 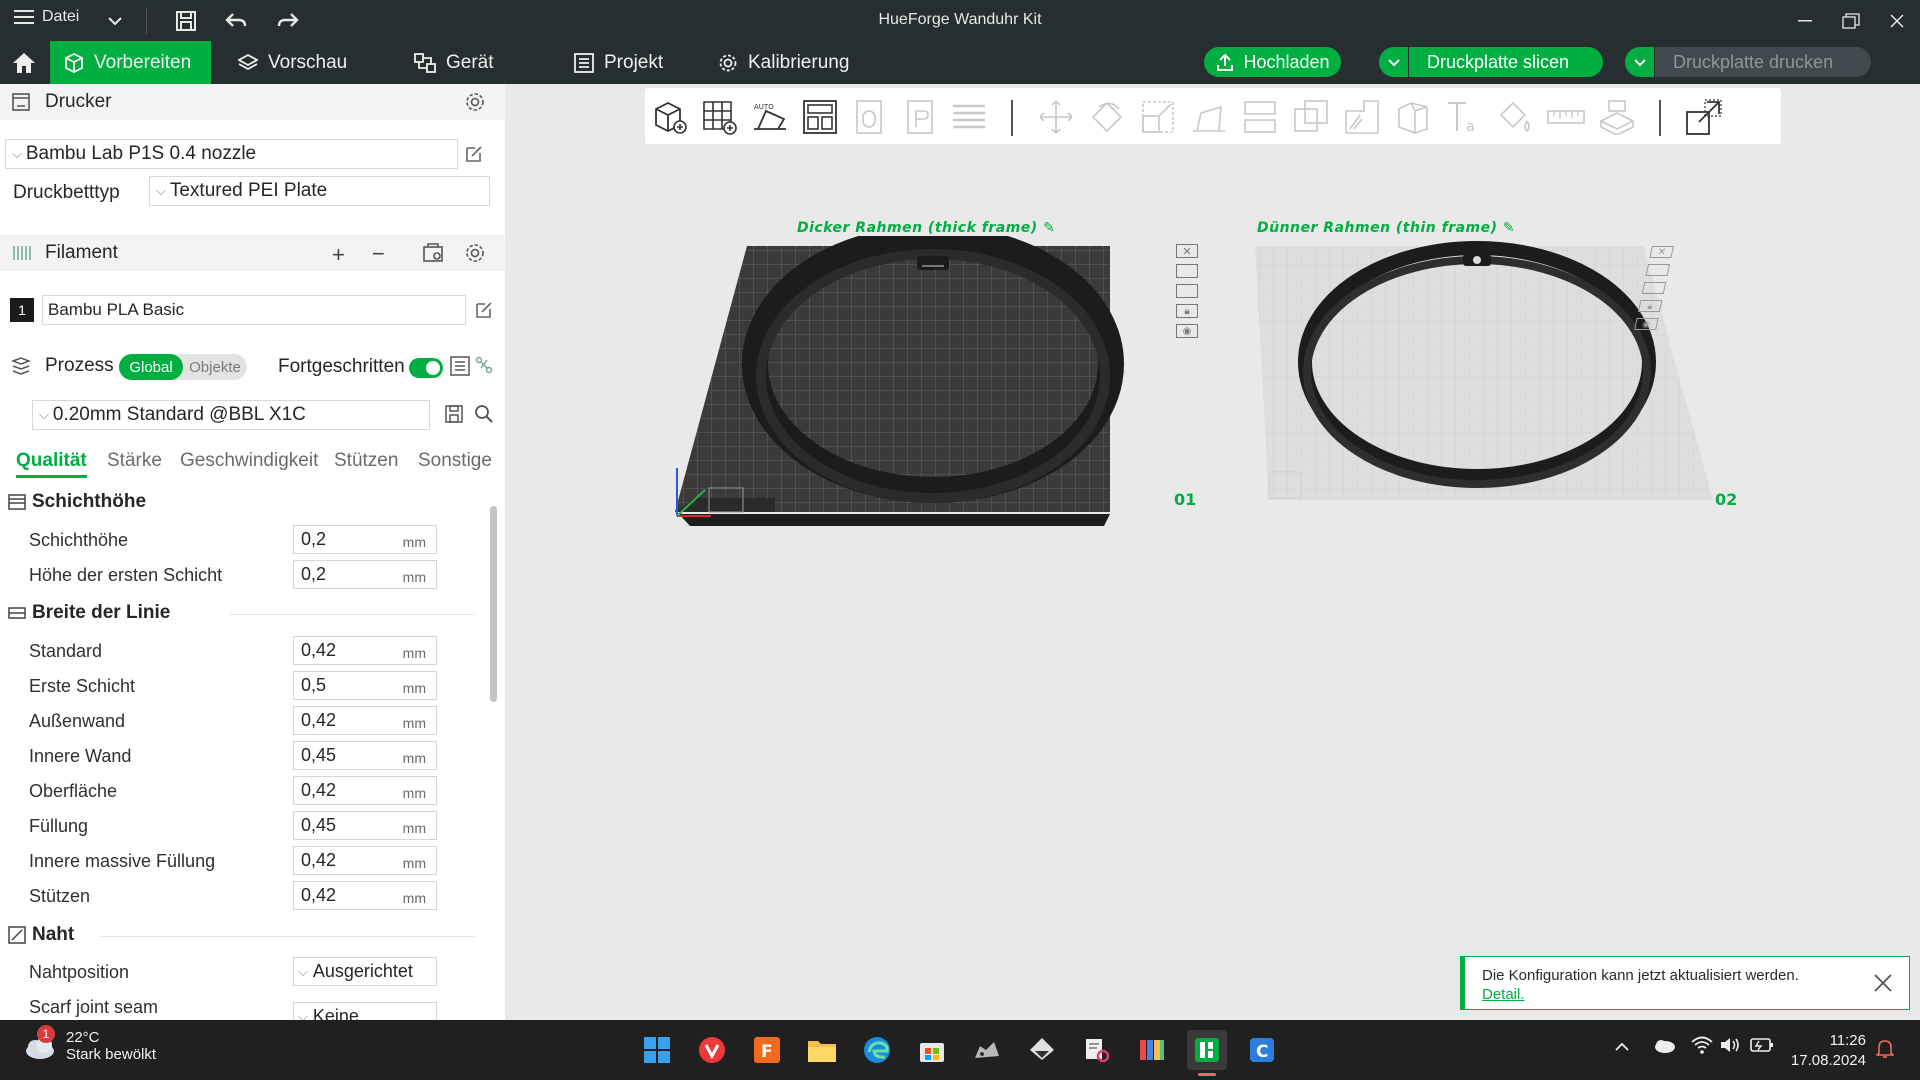 I want to click on list-icon, so click(x=460, y=368).